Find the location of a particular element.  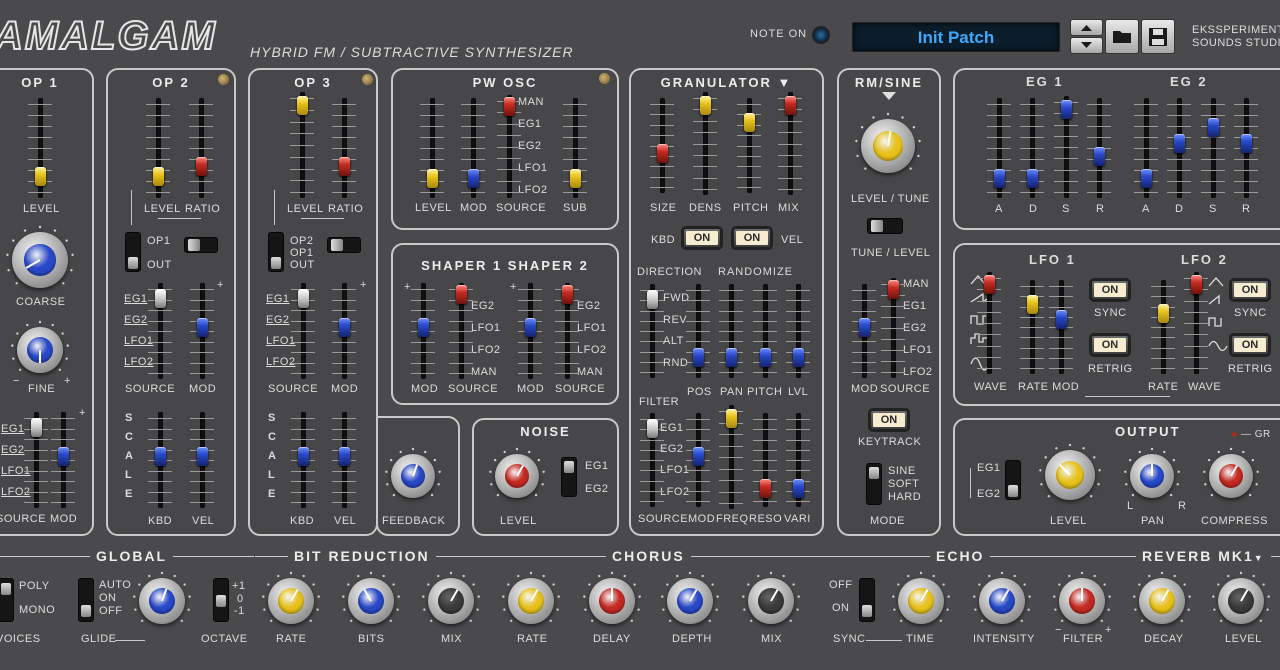

lfo2-retrig-button: ON is located at coordinates (1250, 345).